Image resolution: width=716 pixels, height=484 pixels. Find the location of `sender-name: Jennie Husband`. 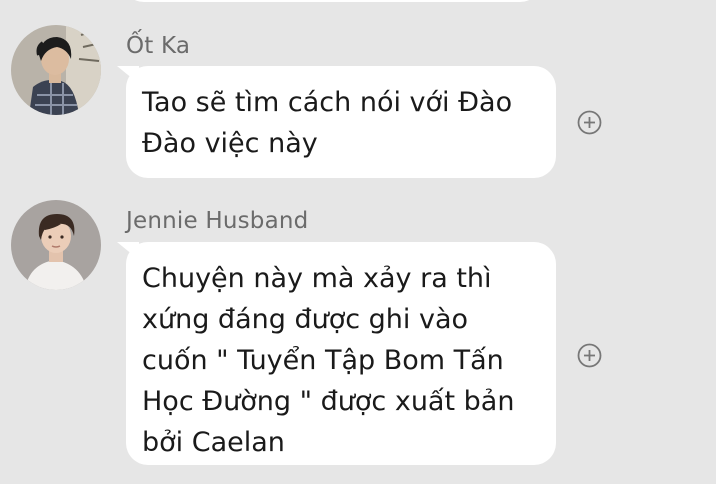

sender-name: Jennie Husband is located at coordinates (217, 221).